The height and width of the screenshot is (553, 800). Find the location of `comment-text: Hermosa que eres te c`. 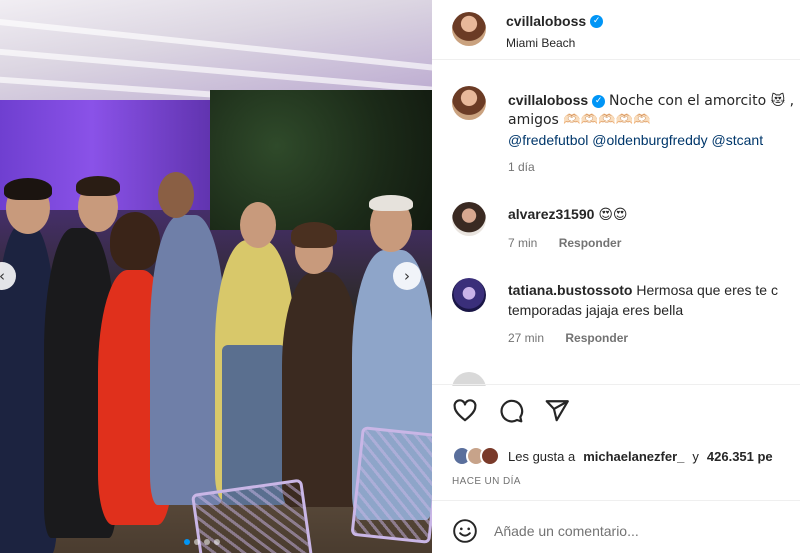

comment-text: Hermosa que eres te c is located at coordinates (707, 290).